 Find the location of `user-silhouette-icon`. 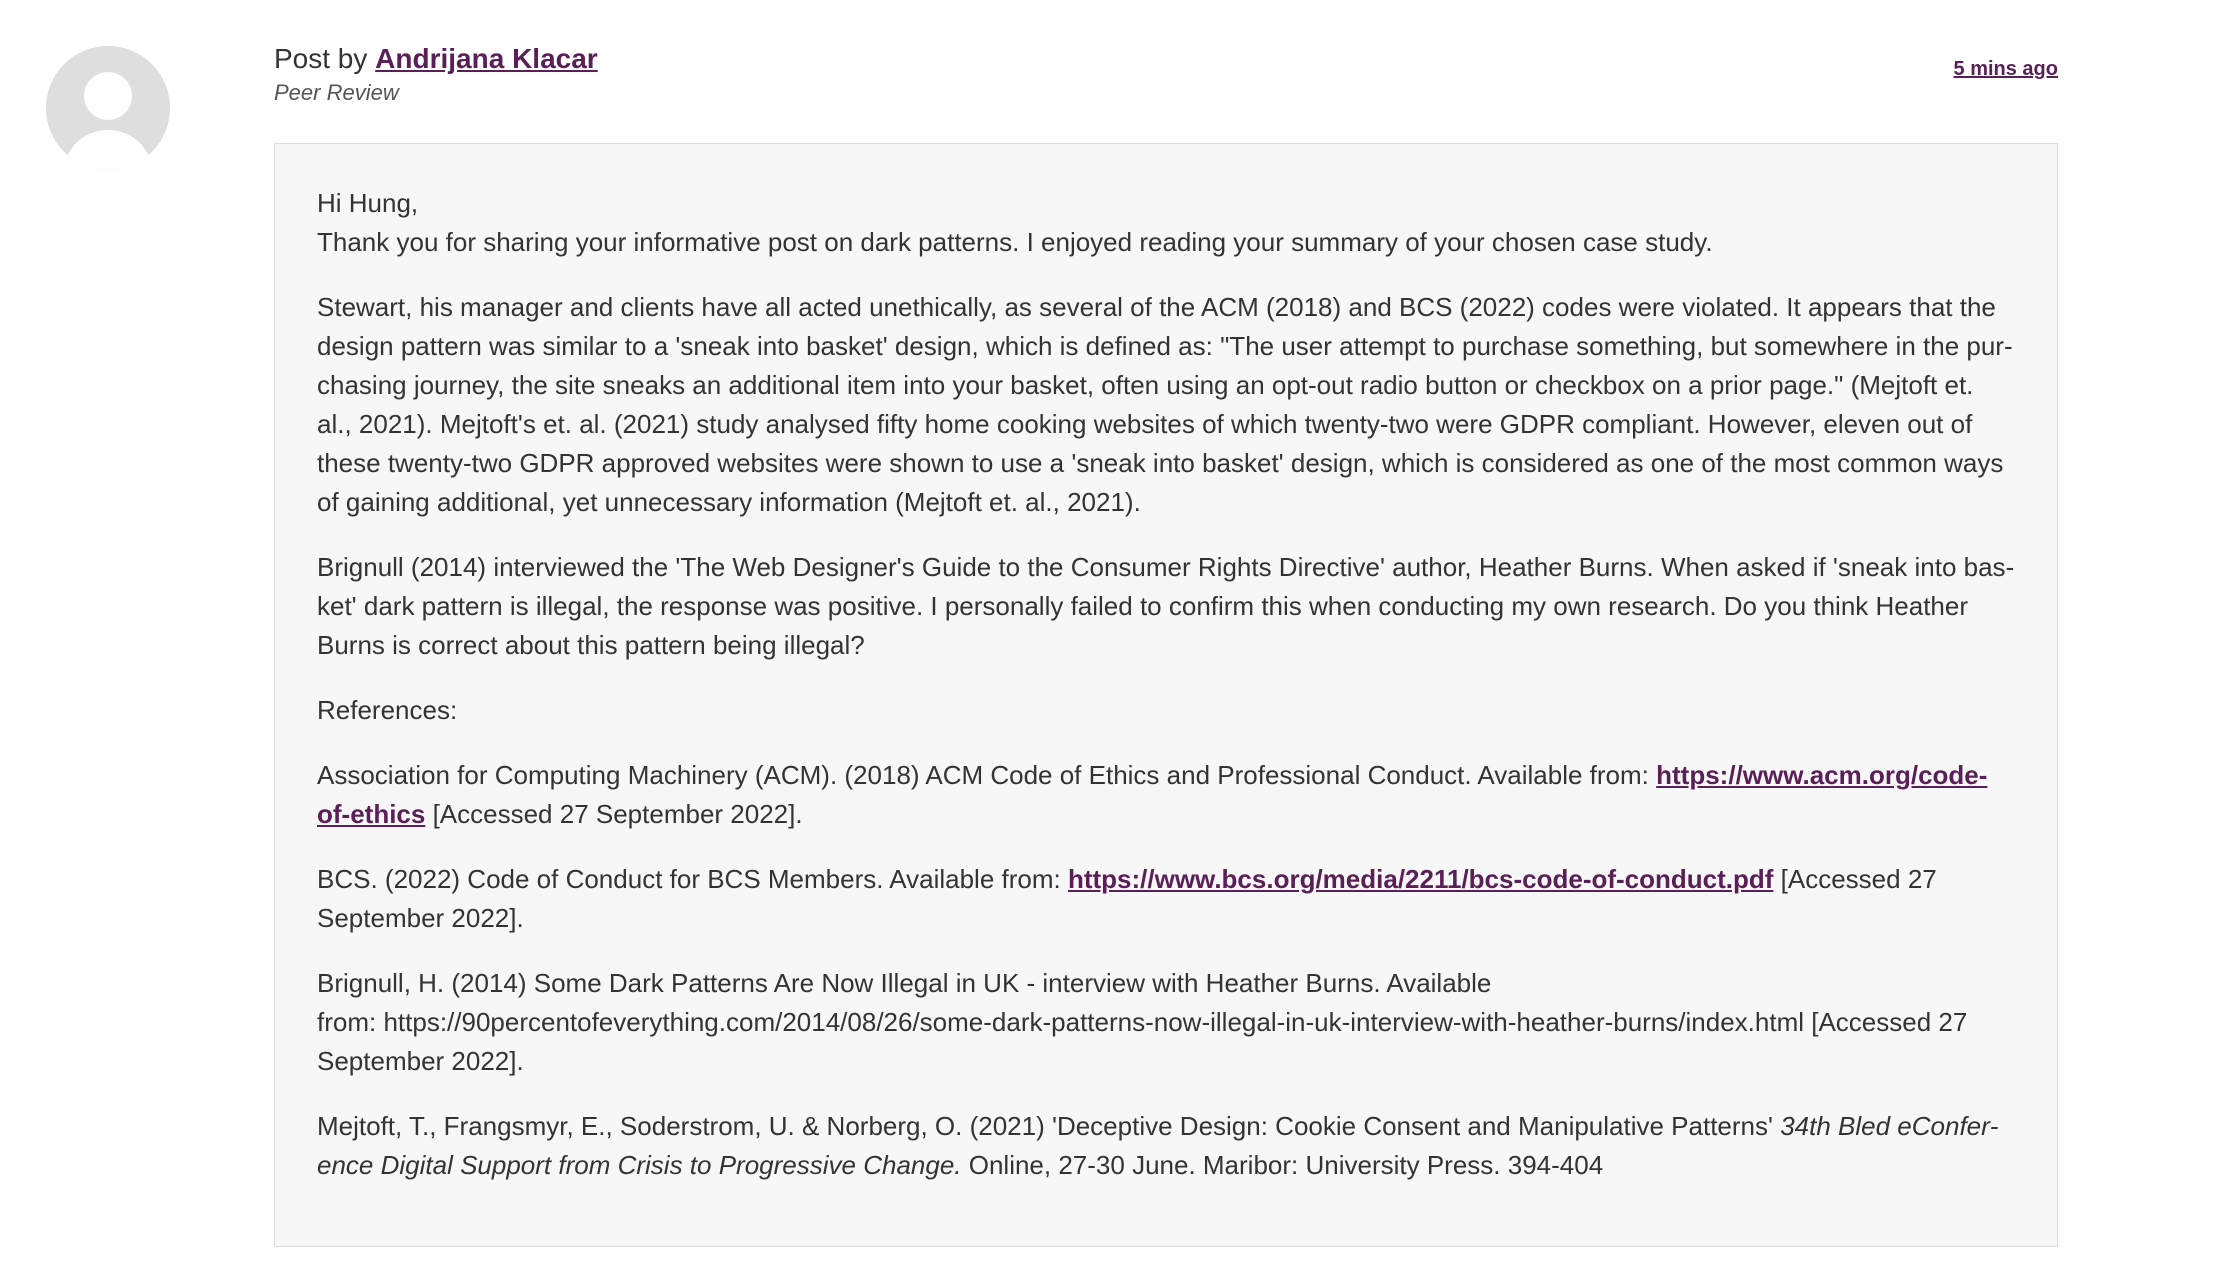

user-silhouette-icon is located at coordinates (108, 108).